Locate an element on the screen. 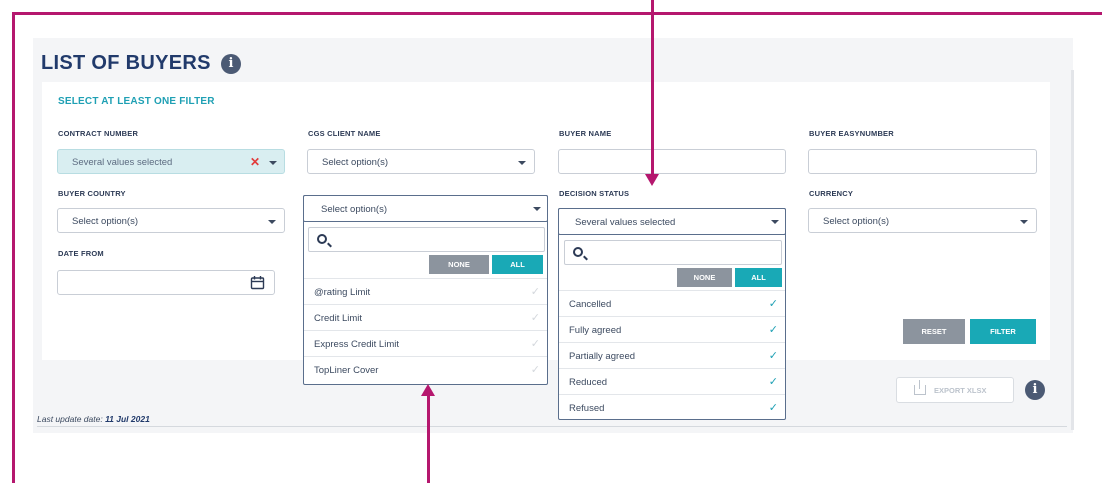 The width and height of the screenshot is (1102, 483). filter-panel-heading: SELECT AT LEAST ONE FILTER is located at coordinates (136, 101).